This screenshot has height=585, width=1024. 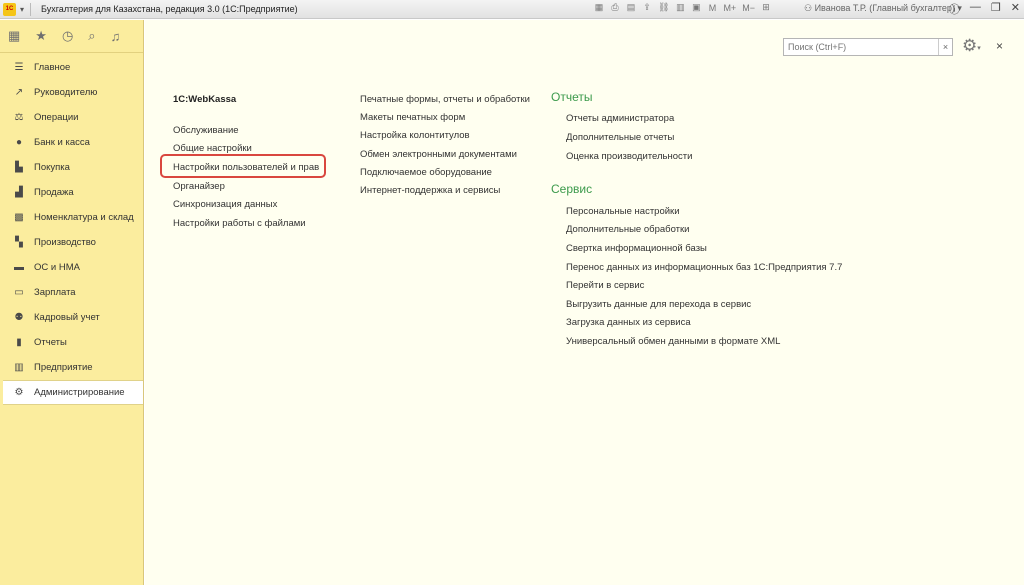 I want to click on preview-icon: ▤, so click(x=631, y=7).